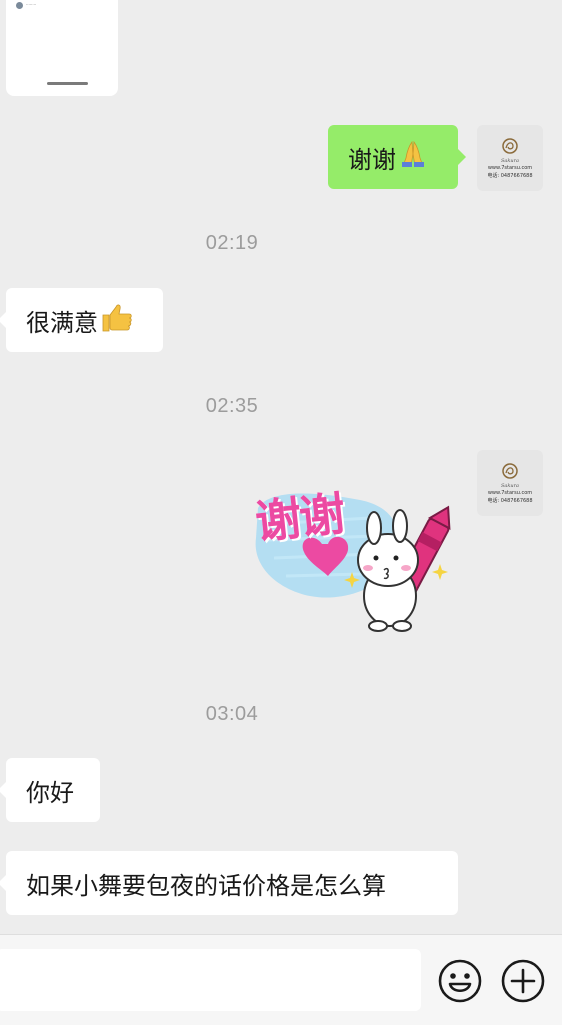 The width and height of the screenshot is (562, 1025). What do you see at coordinates (31, 4) in the screenshot?
I see `card-caption: ········` at bounding box center [31, 4].